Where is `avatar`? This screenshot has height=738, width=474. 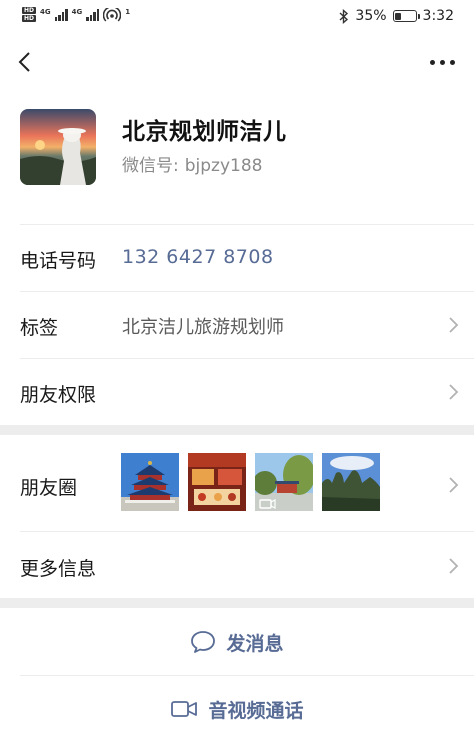 avatar is located at coordinates (58, 147).